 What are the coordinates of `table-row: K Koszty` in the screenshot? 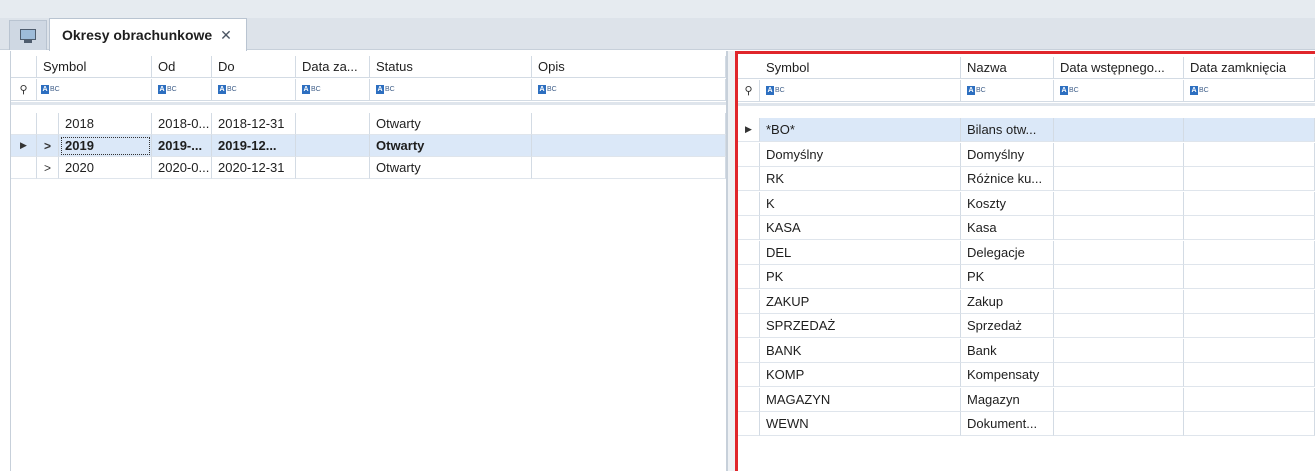 It's located at (1026, 203).